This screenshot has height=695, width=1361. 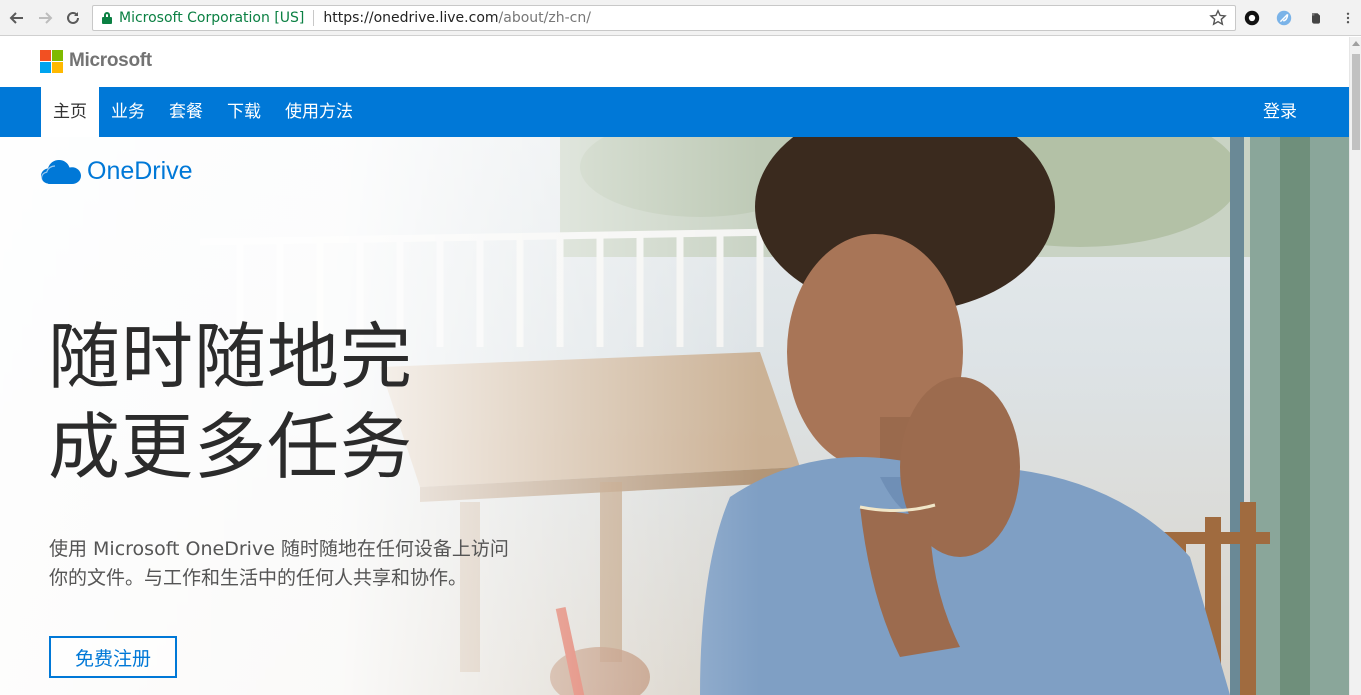 What do you see at coordinates (436, 18) in the screenshot?
I see `url-host: onedrive.live.com` at bounding box center [436, 18].